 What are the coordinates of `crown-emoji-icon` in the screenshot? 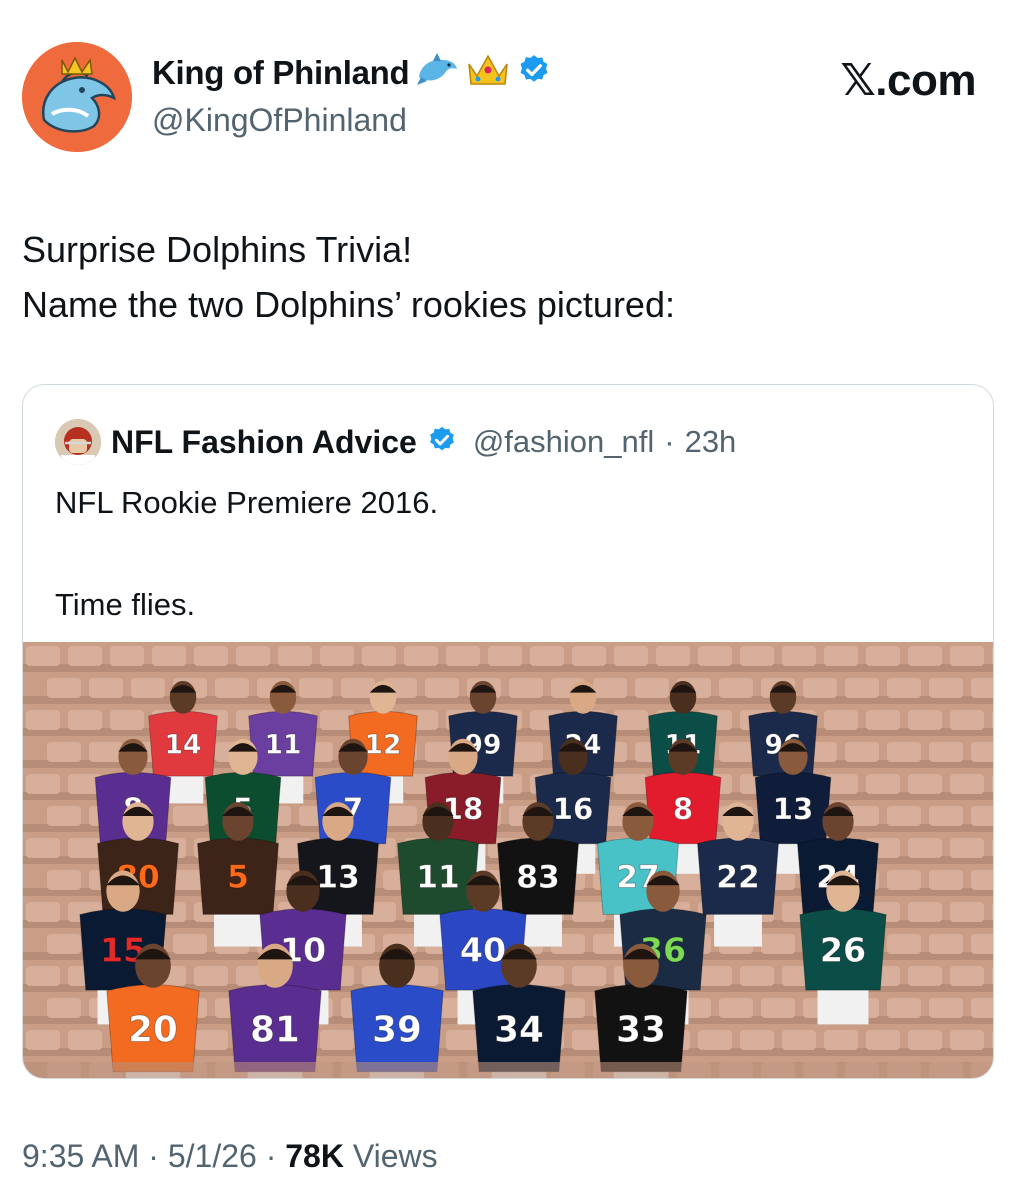 It's located at (488, 72).